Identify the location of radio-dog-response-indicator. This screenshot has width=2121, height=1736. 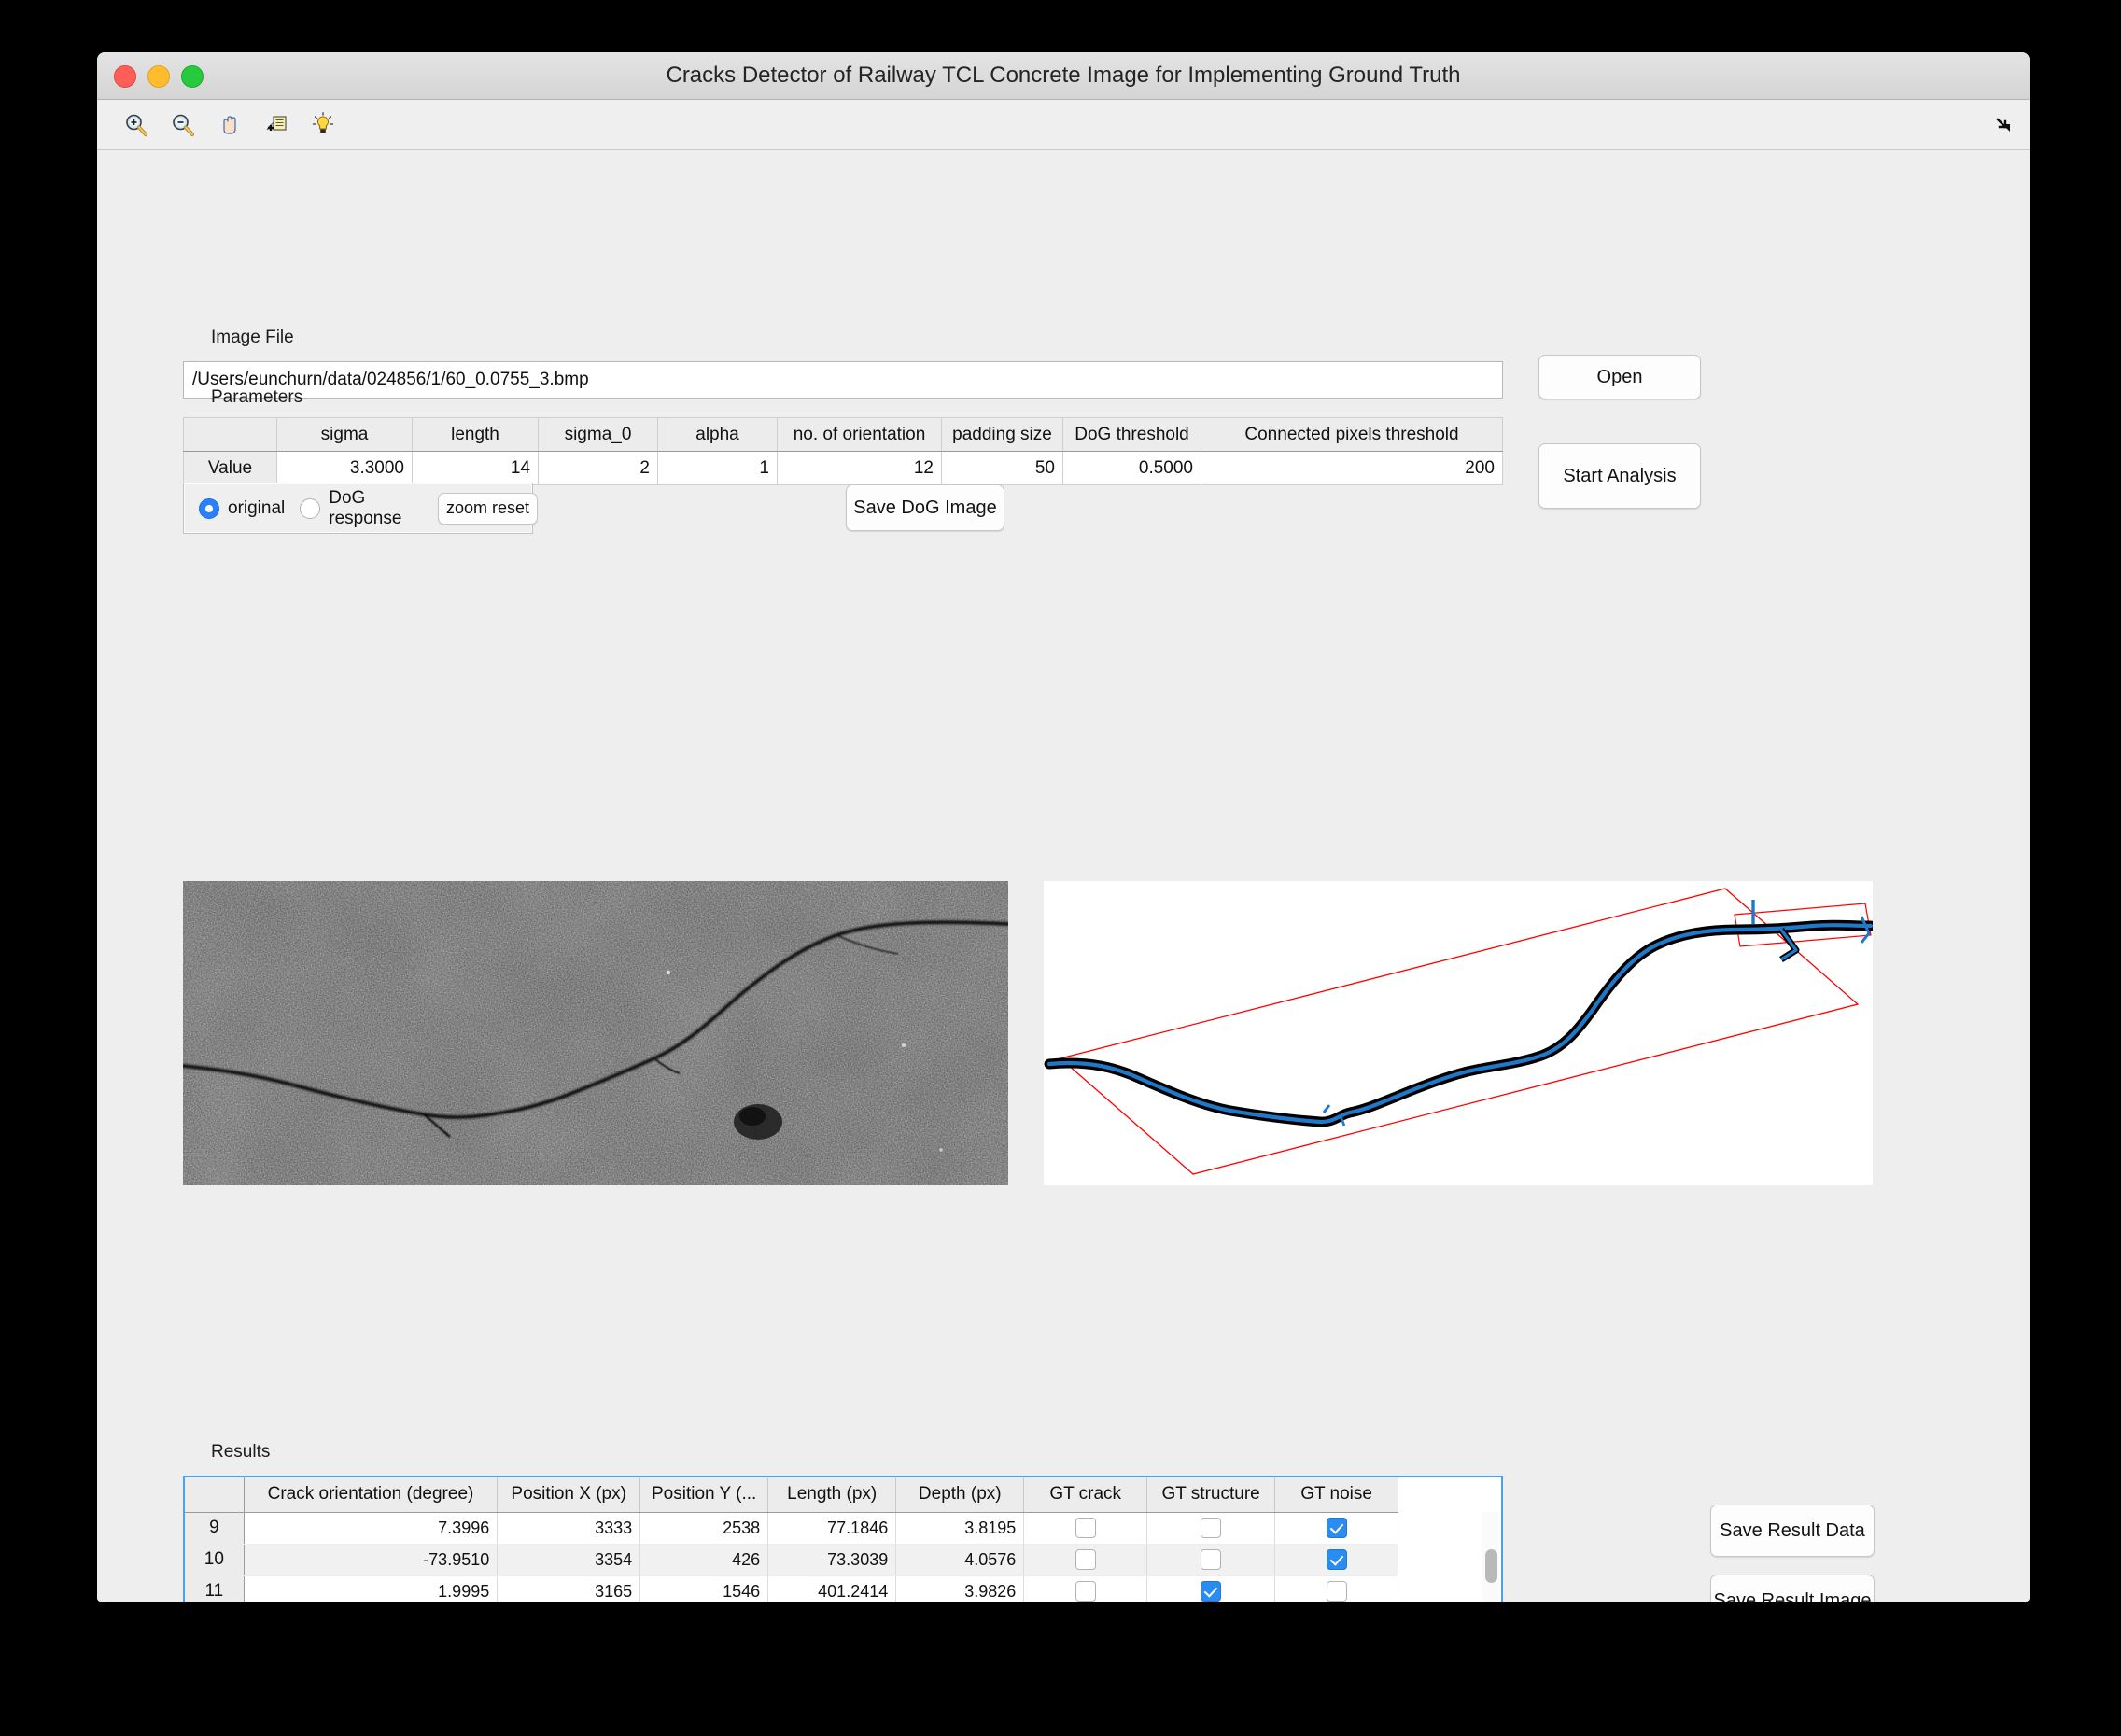
(310, 508).